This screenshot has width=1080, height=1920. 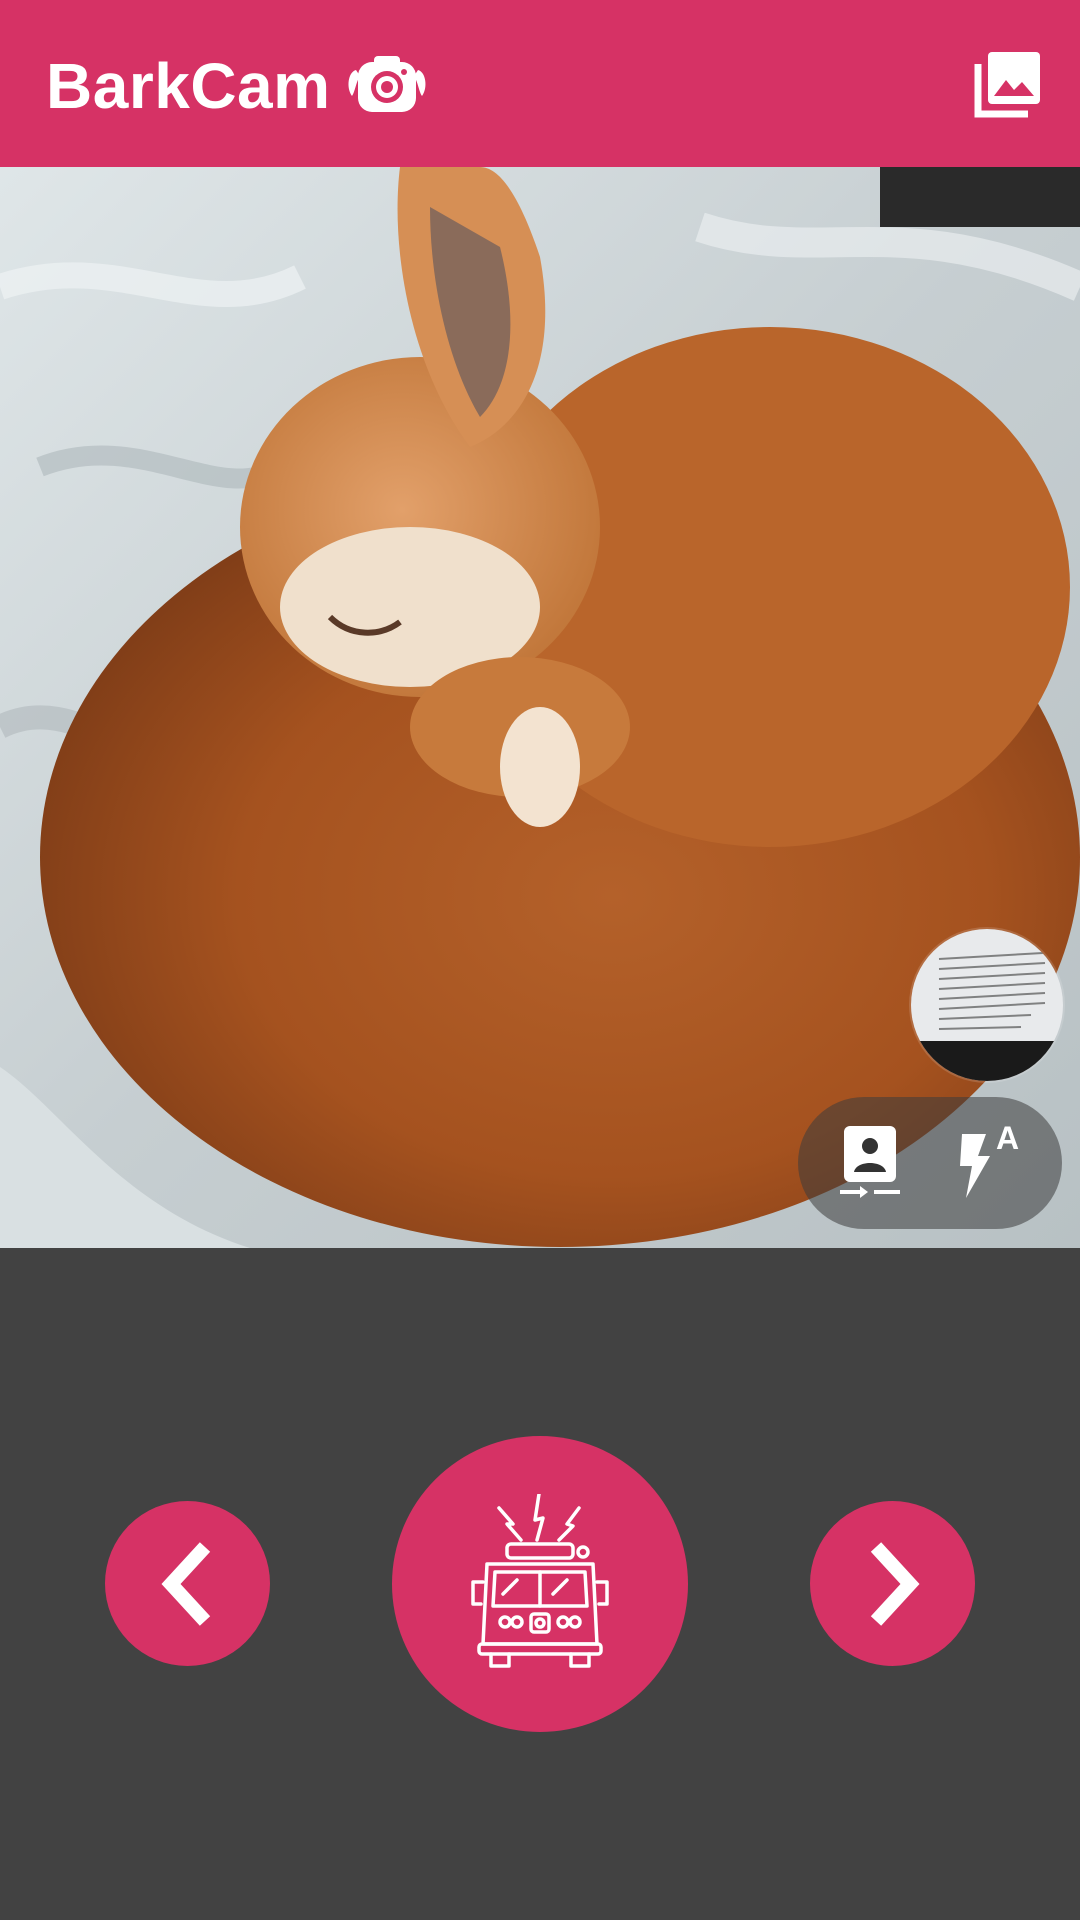 I want to click on previous-sound-button, so click(x=187, y=1583).